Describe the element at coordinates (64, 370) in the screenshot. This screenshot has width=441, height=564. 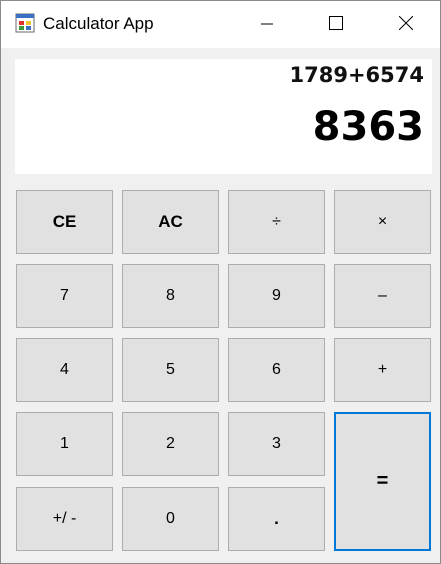
I see `digit-4-button: 4` at that location.